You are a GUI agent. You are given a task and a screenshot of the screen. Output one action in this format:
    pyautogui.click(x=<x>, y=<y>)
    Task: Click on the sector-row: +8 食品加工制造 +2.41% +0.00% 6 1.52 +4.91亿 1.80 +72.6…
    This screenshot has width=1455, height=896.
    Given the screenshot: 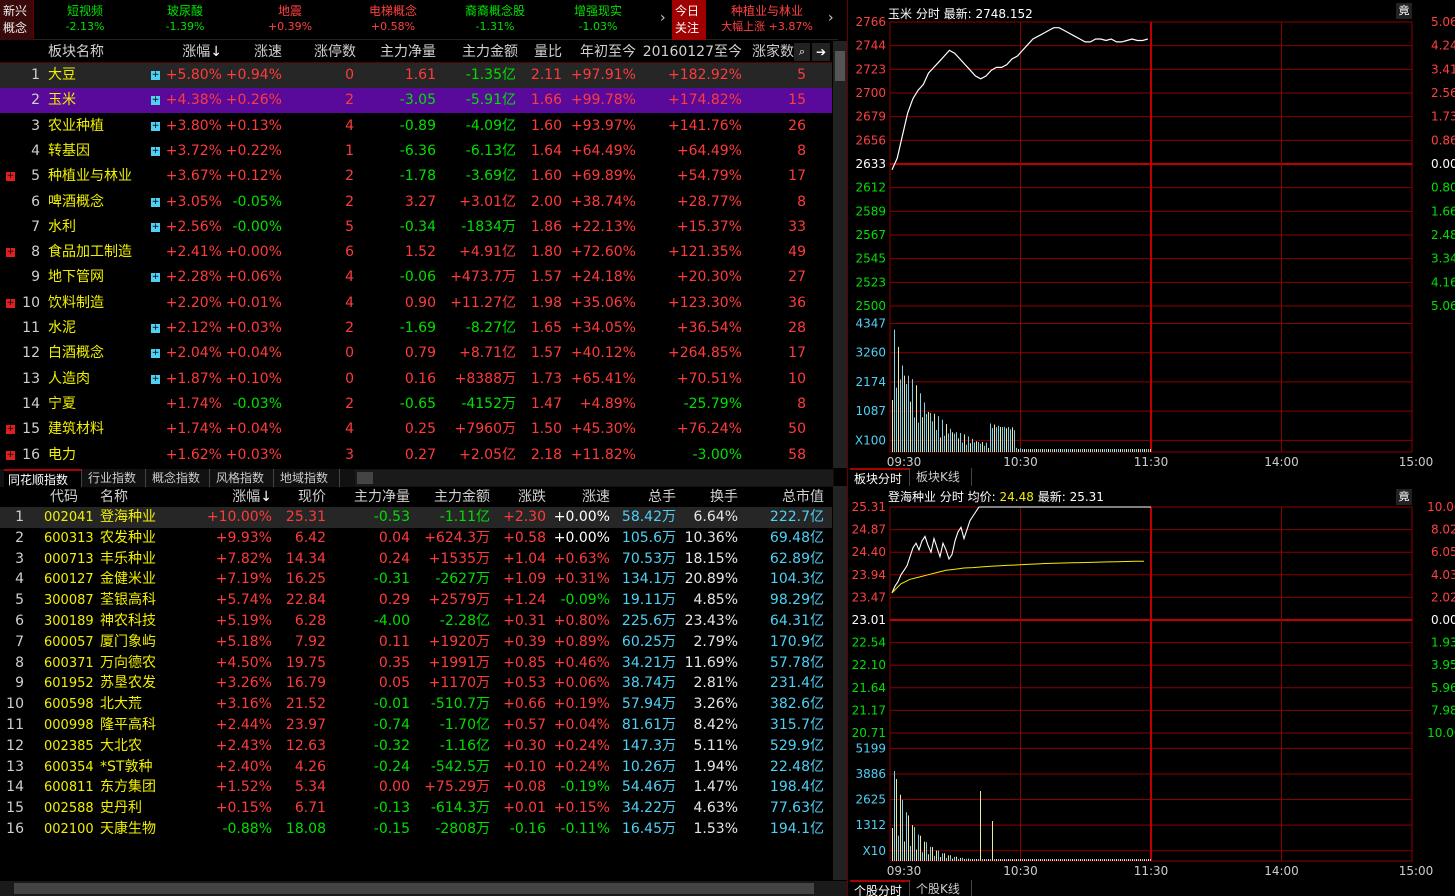 What is the action you would take?
    pyautogui.click(x=416, y=252)
    